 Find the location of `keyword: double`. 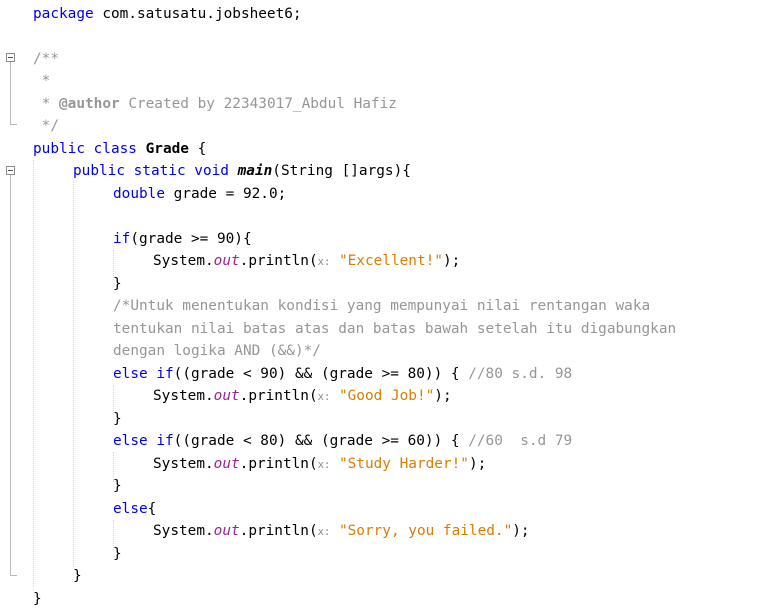

keyword: double is located at coordinates (139, 194).